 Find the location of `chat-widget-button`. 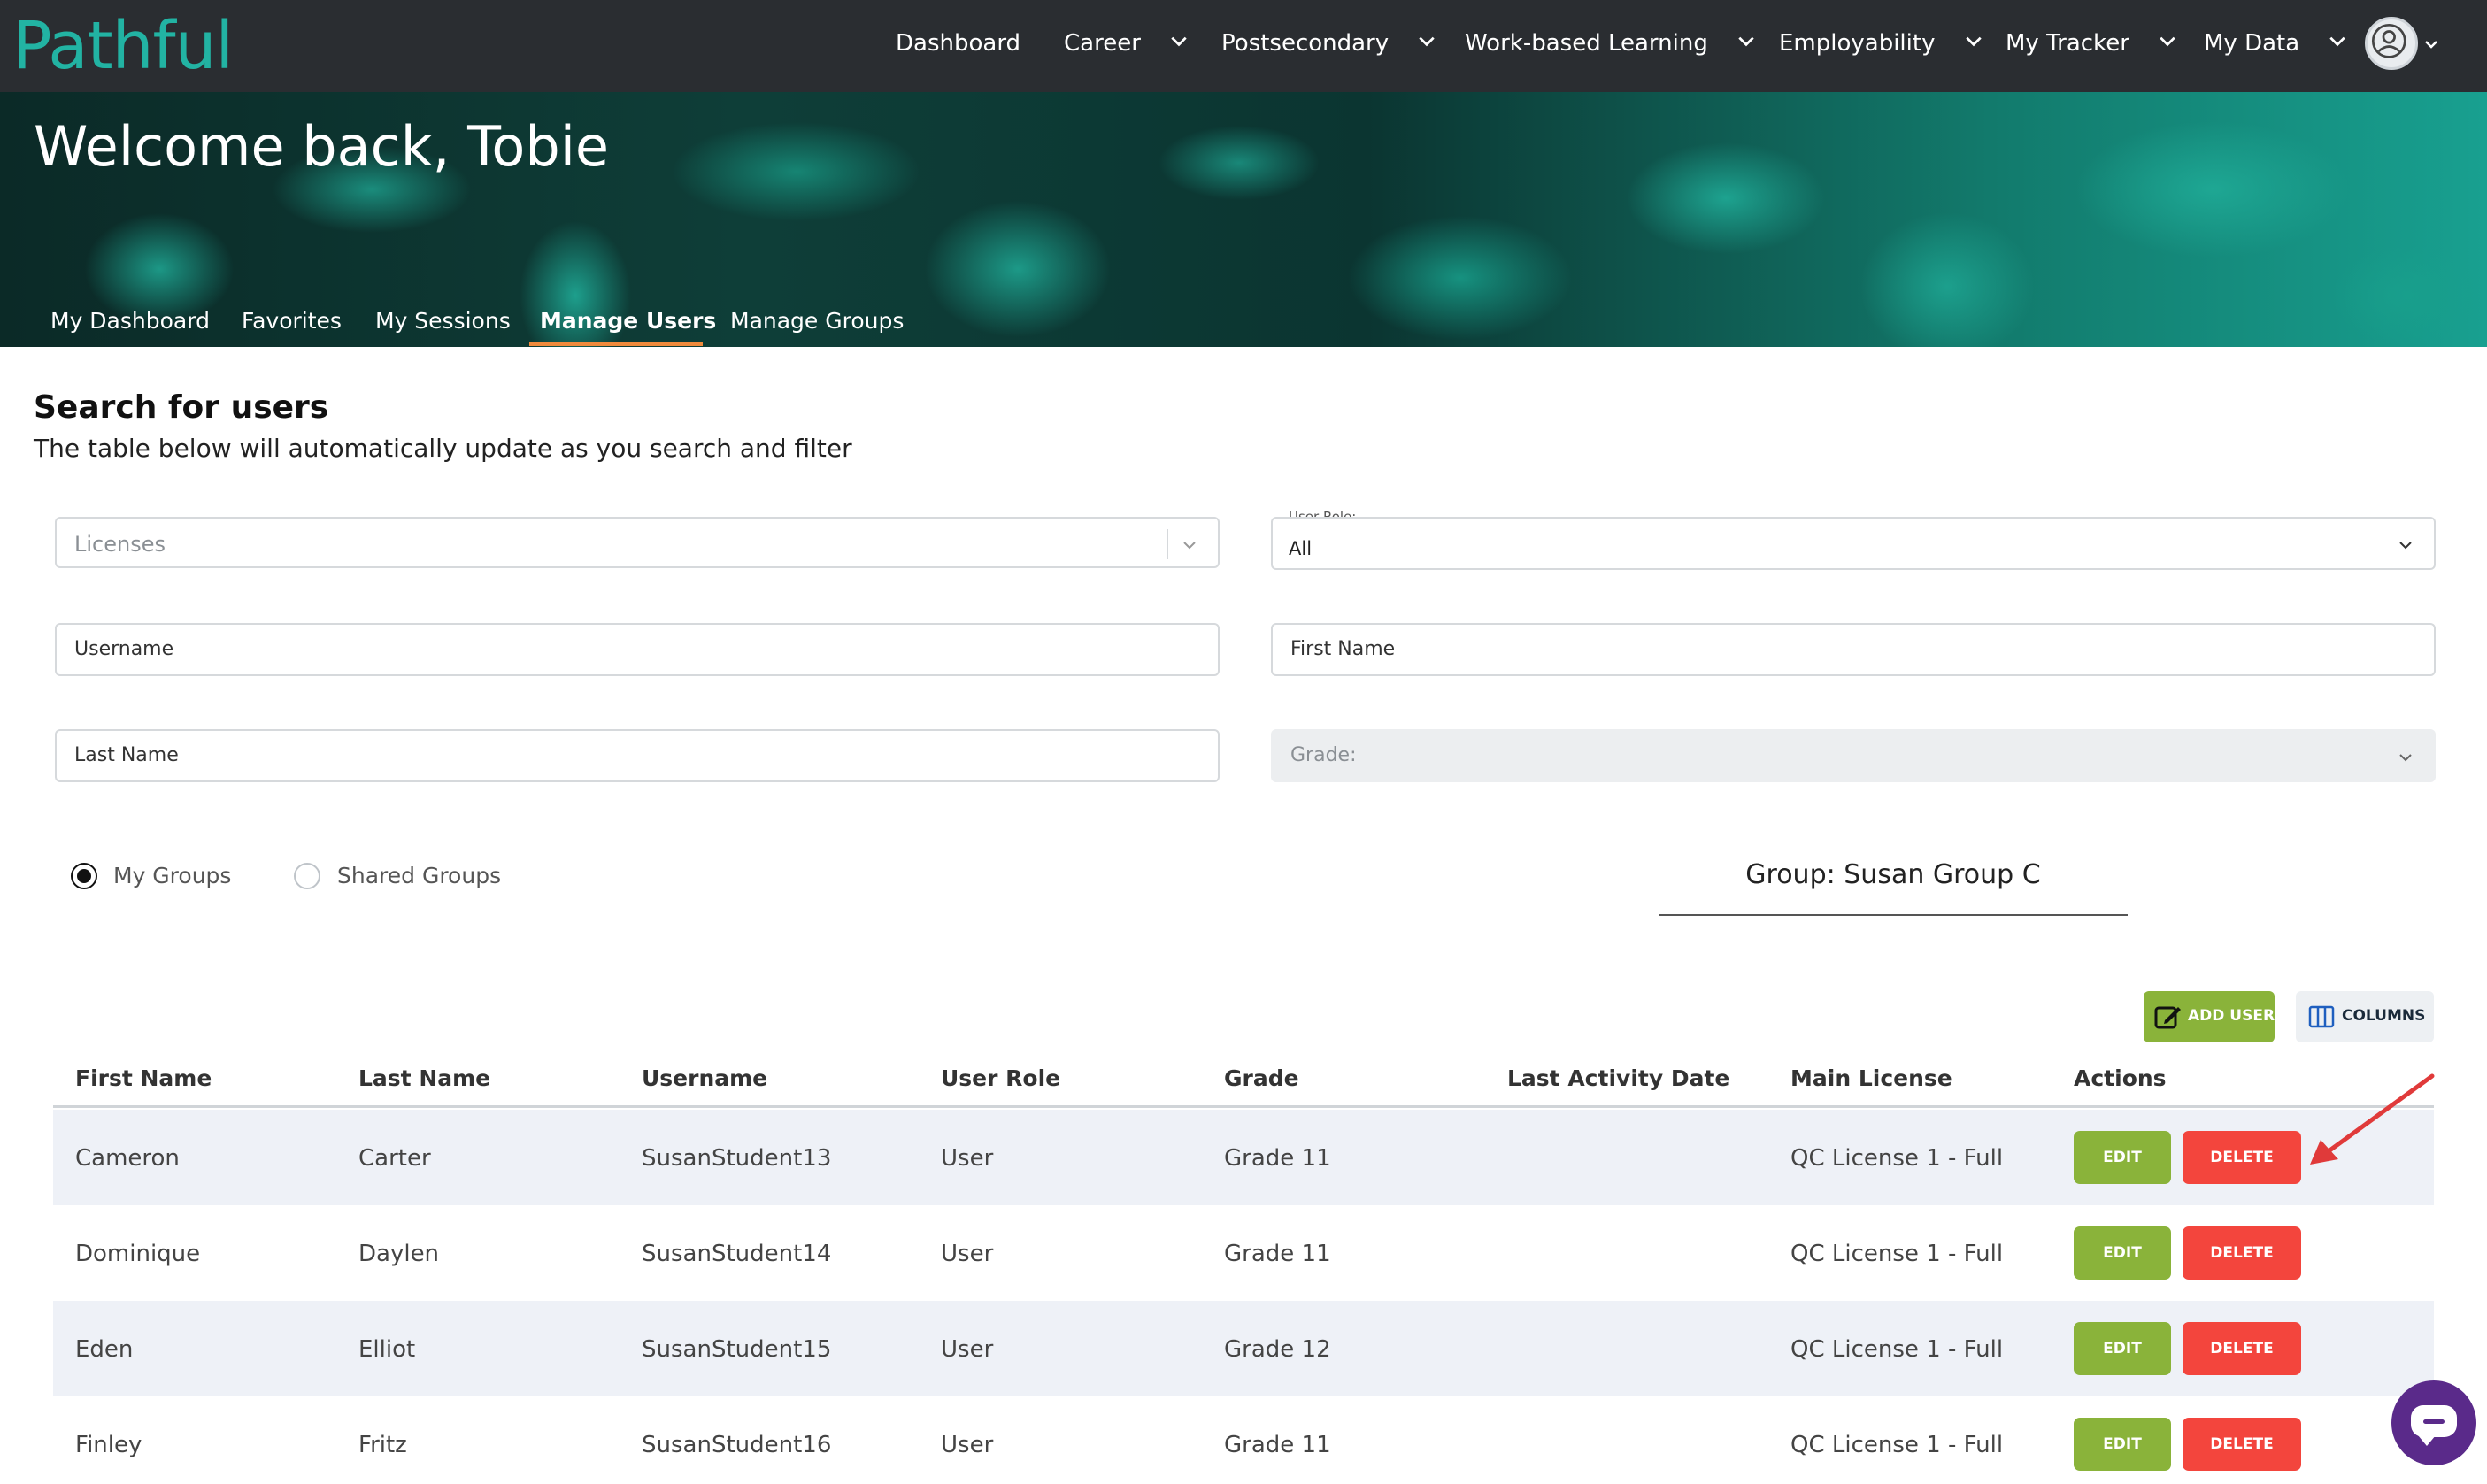

chat-widget-button is located at coordinates (2433, 1422).